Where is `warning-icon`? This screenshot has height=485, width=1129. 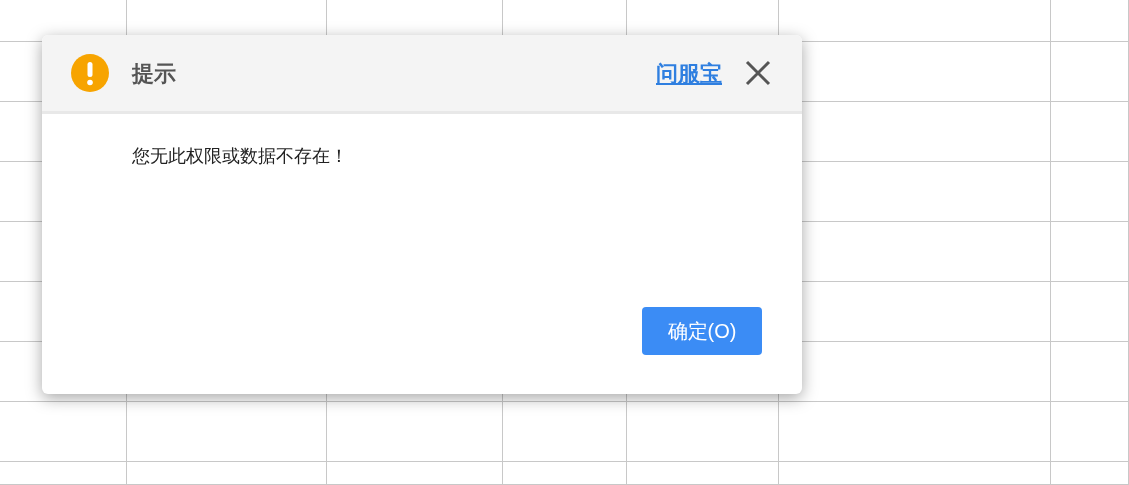
warning-icon is located at coordinates (90, 73).